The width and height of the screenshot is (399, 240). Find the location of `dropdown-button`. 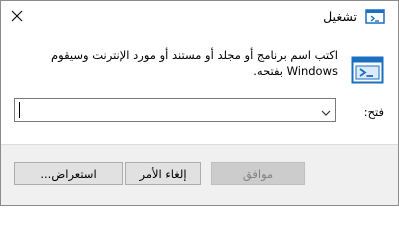

dropdown-button is located at coordinates (326, 110).